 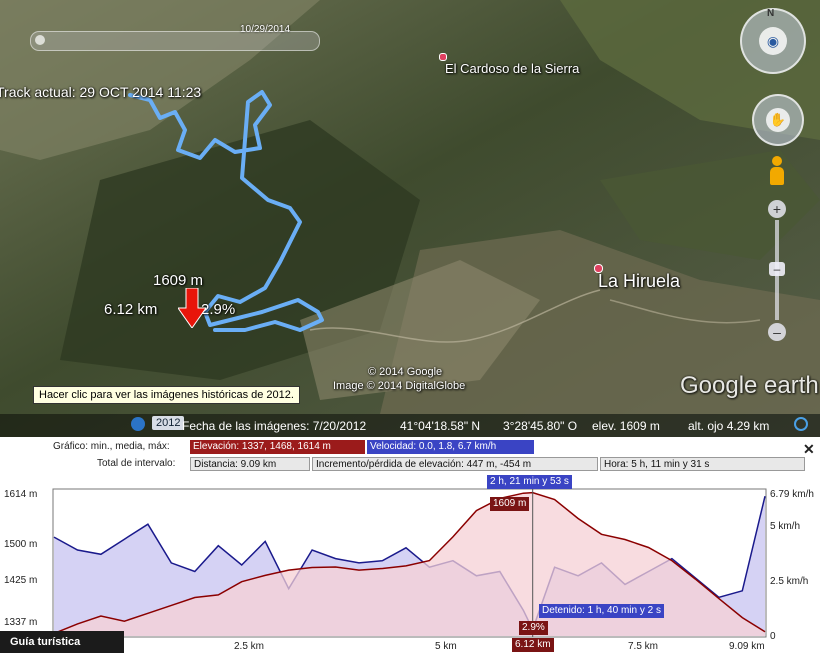 What do you see at coordinates (747, 646) in the screenshot?
I see `x-axis-tick: 9.09 km` at bounding box center [747, 646].